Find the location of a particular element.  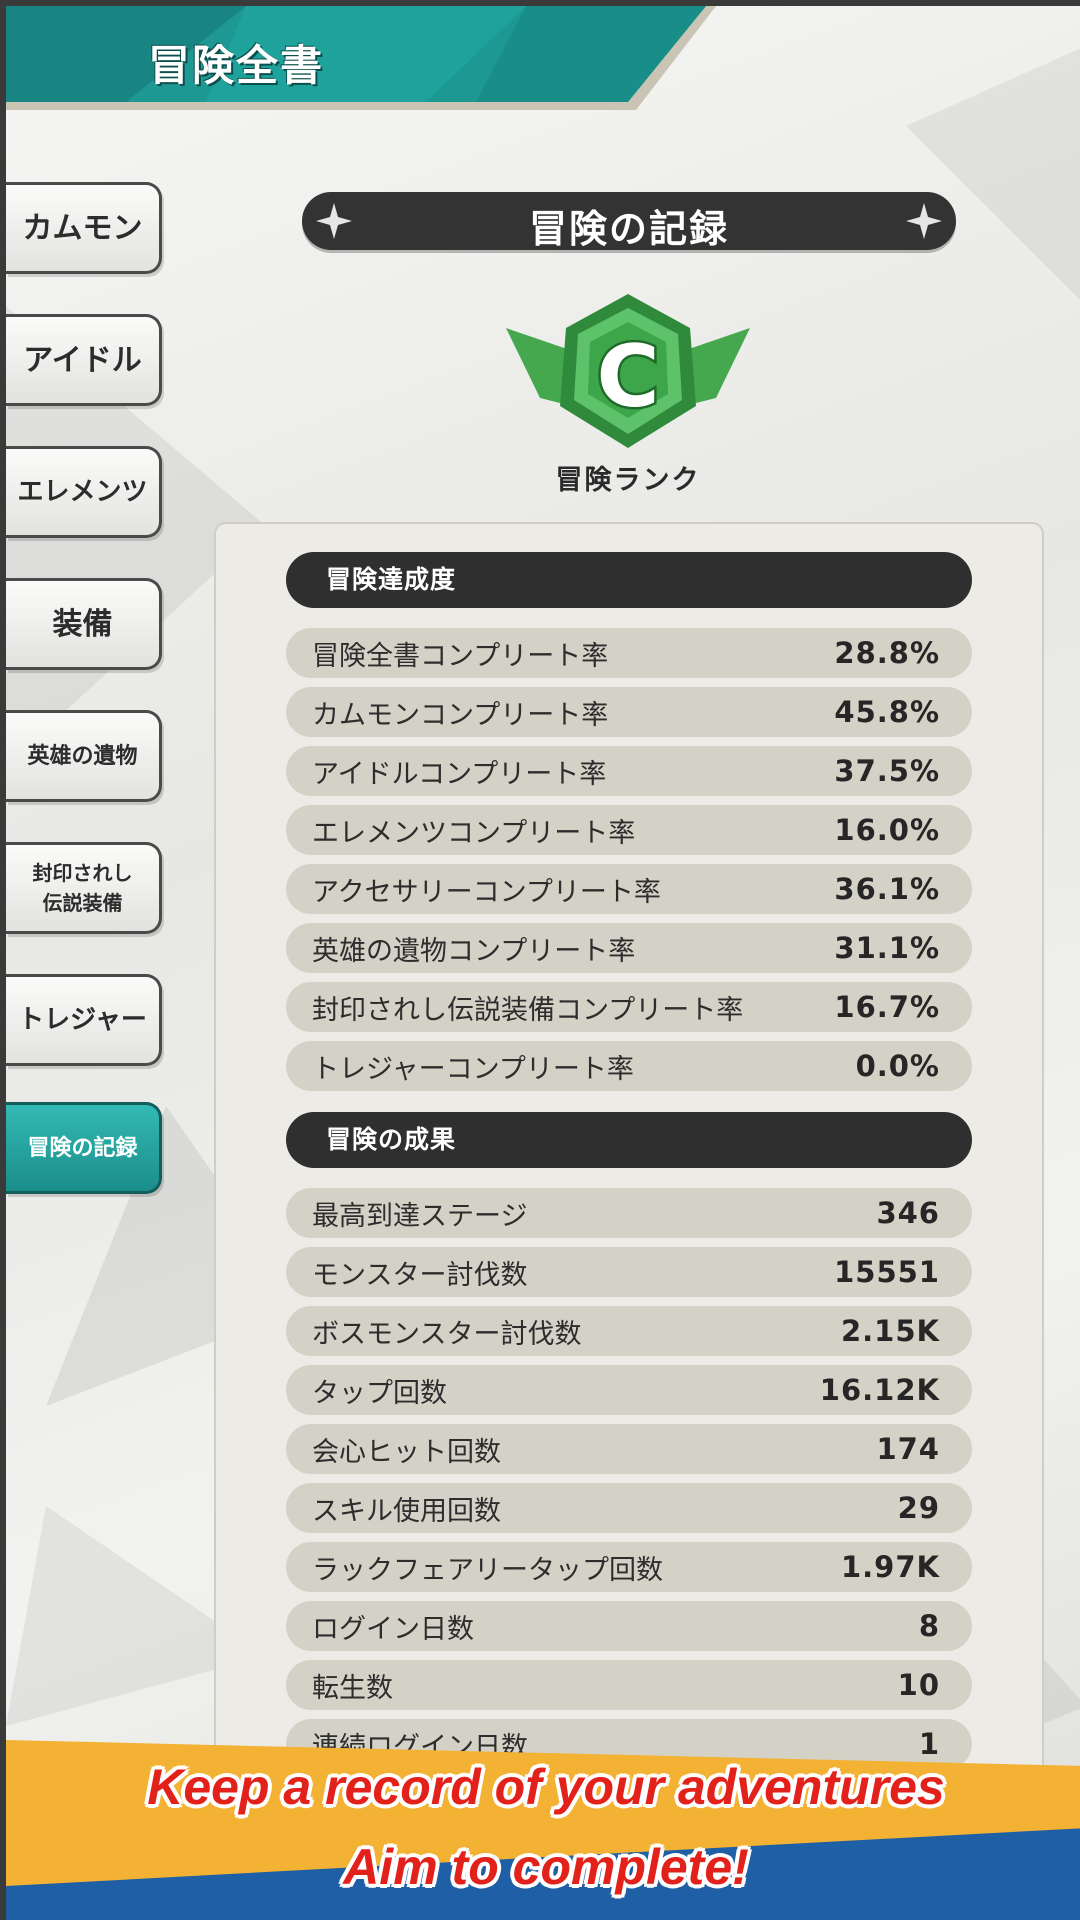

stat-value: 45.8% is located at coordinates (887, 712).